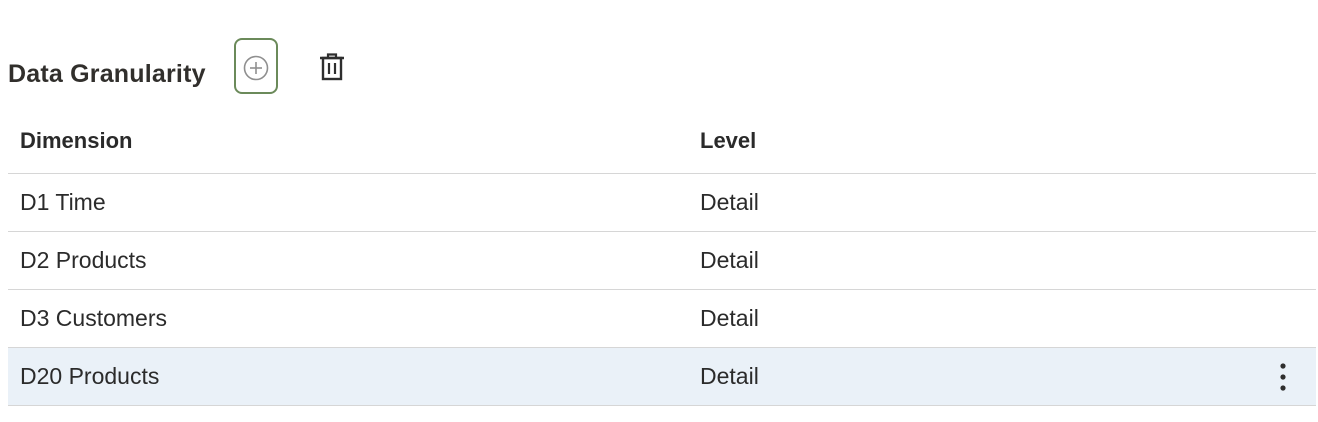  What do you see at coordinates (107, 73) in the screenshot?
I see `section-title: Data Granularity` at bounding box center [107, 73].